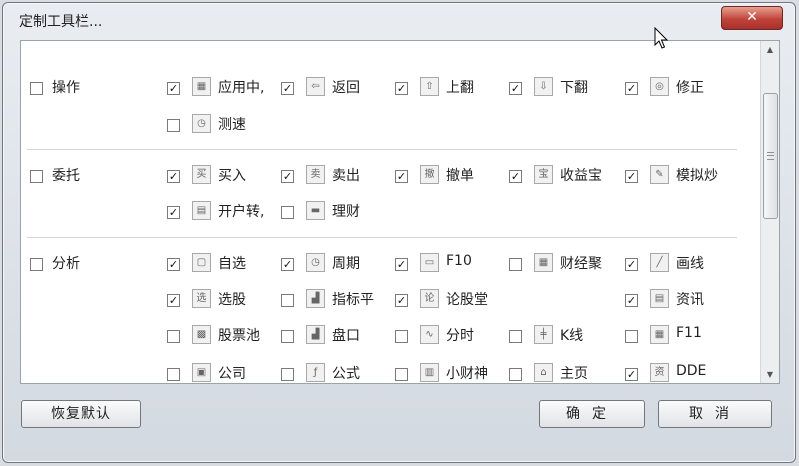 The width and height of the screenshot is (799, 466). I want to click on item-label: 主页, so click(574, 374).